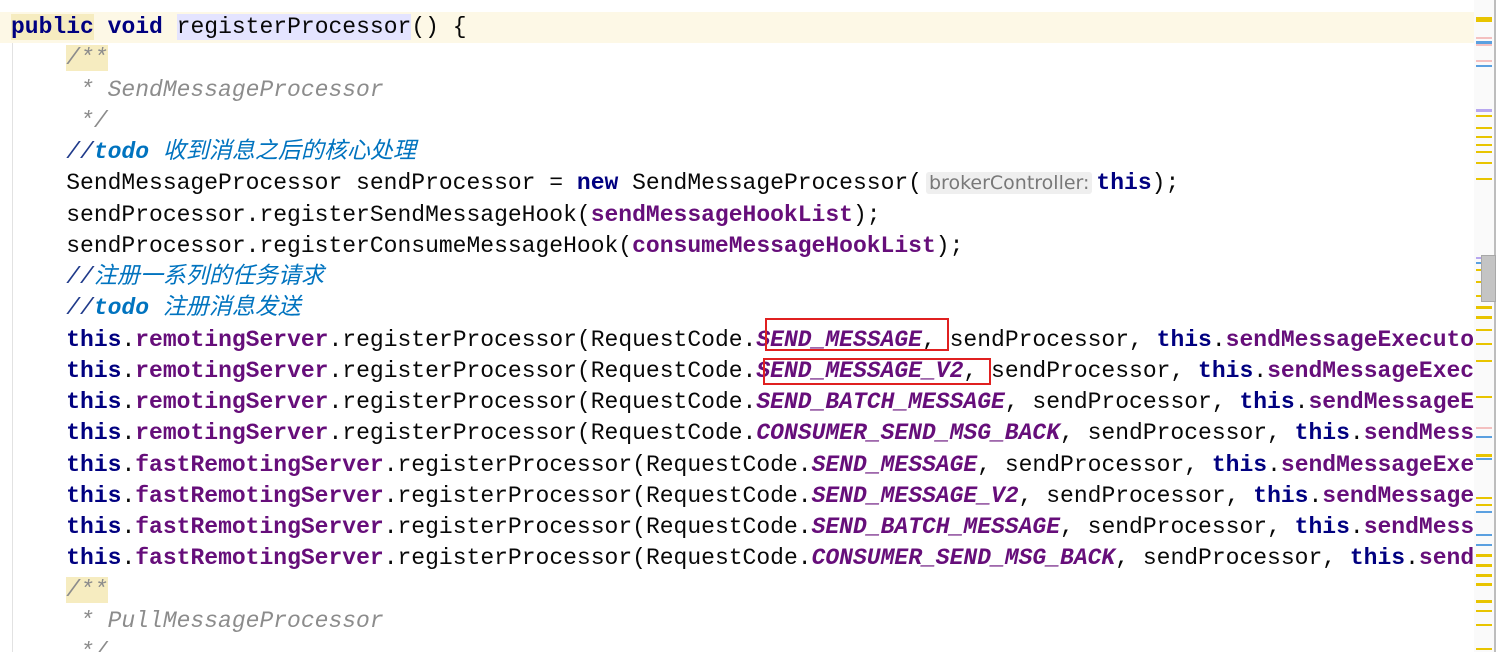 Image resolution: width=1496 pixels, height=652 pixels. I want to click on code-token: sendProcessor.registerSendMessageHook(, so click(301, 214).